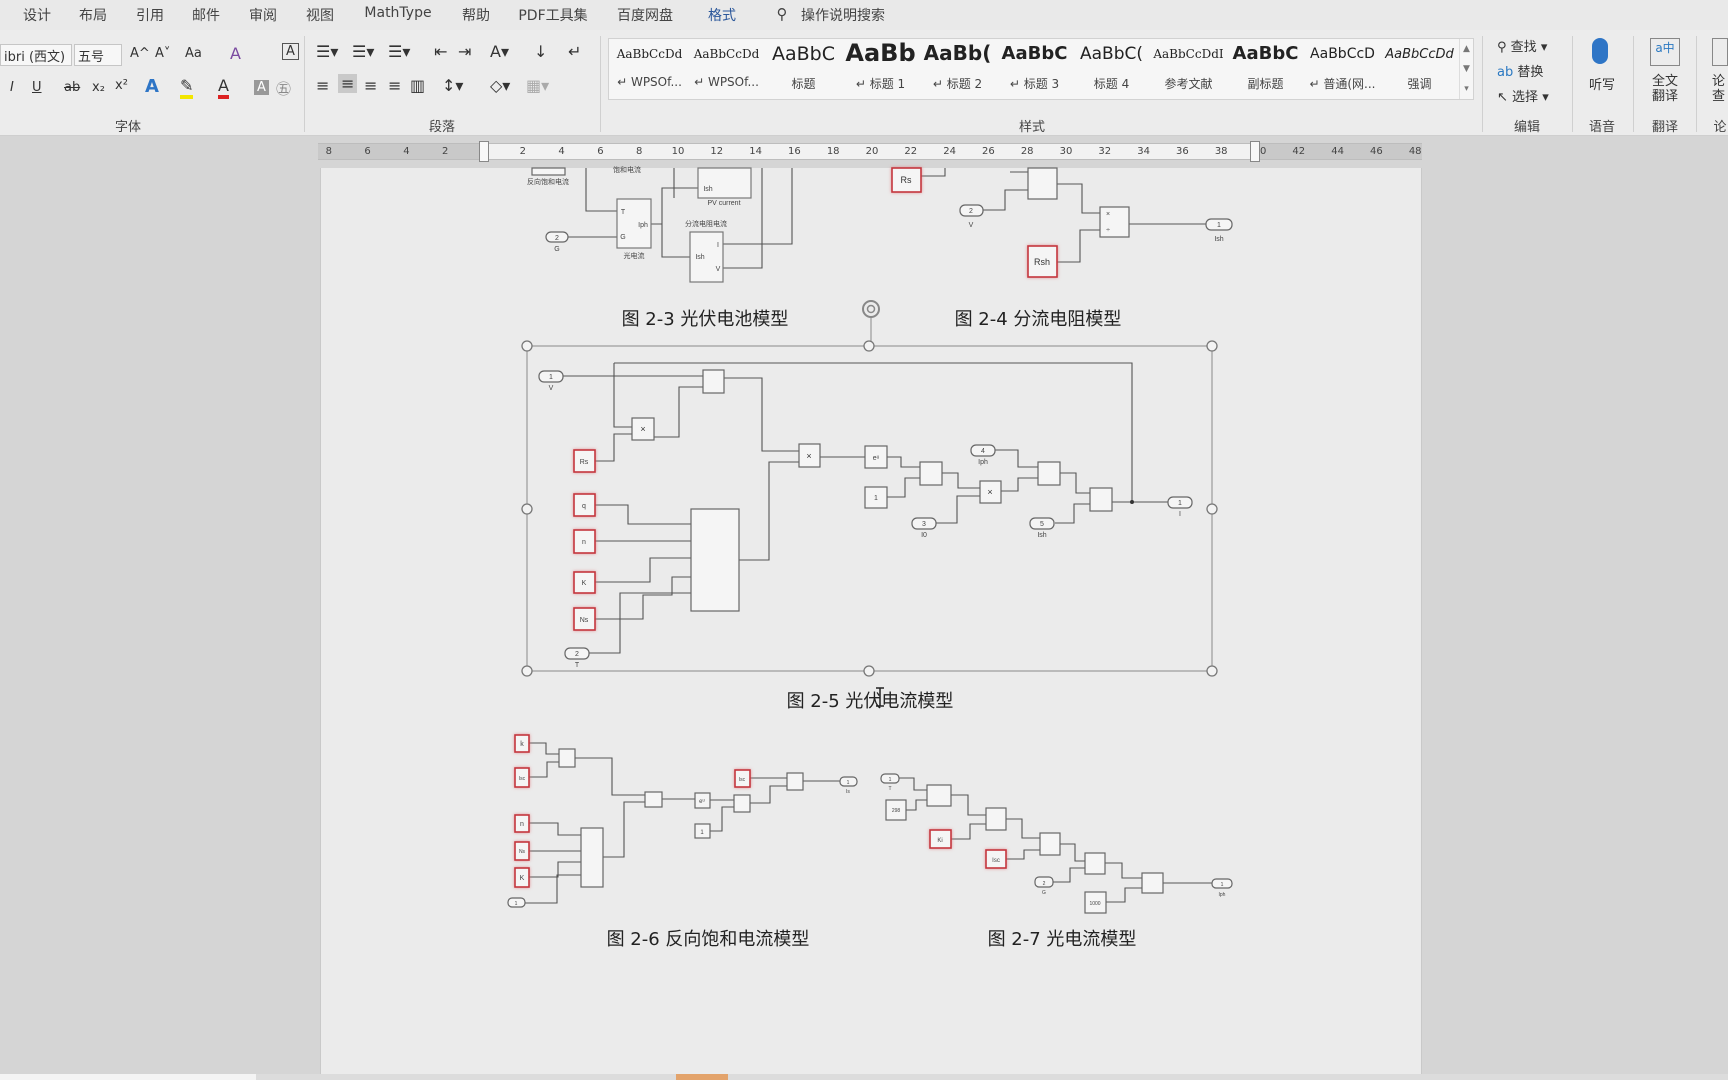 Image resolution: width=1728 pixels, height=1080 pixels. Describe the element at coordinates (548, 181) in the screenshot. I see `svg-text: 反向饱和电流` at that location.